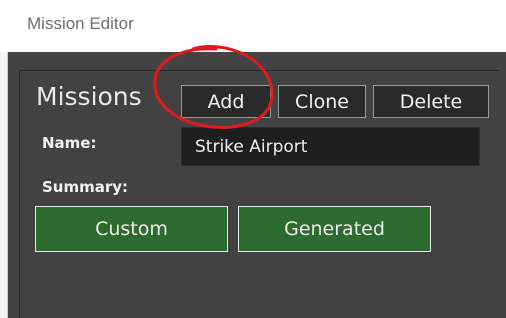  What do you see at coordinates (4, 185) in the screenshot?
I see `window-left-edge` at bounding box center [4, 185].